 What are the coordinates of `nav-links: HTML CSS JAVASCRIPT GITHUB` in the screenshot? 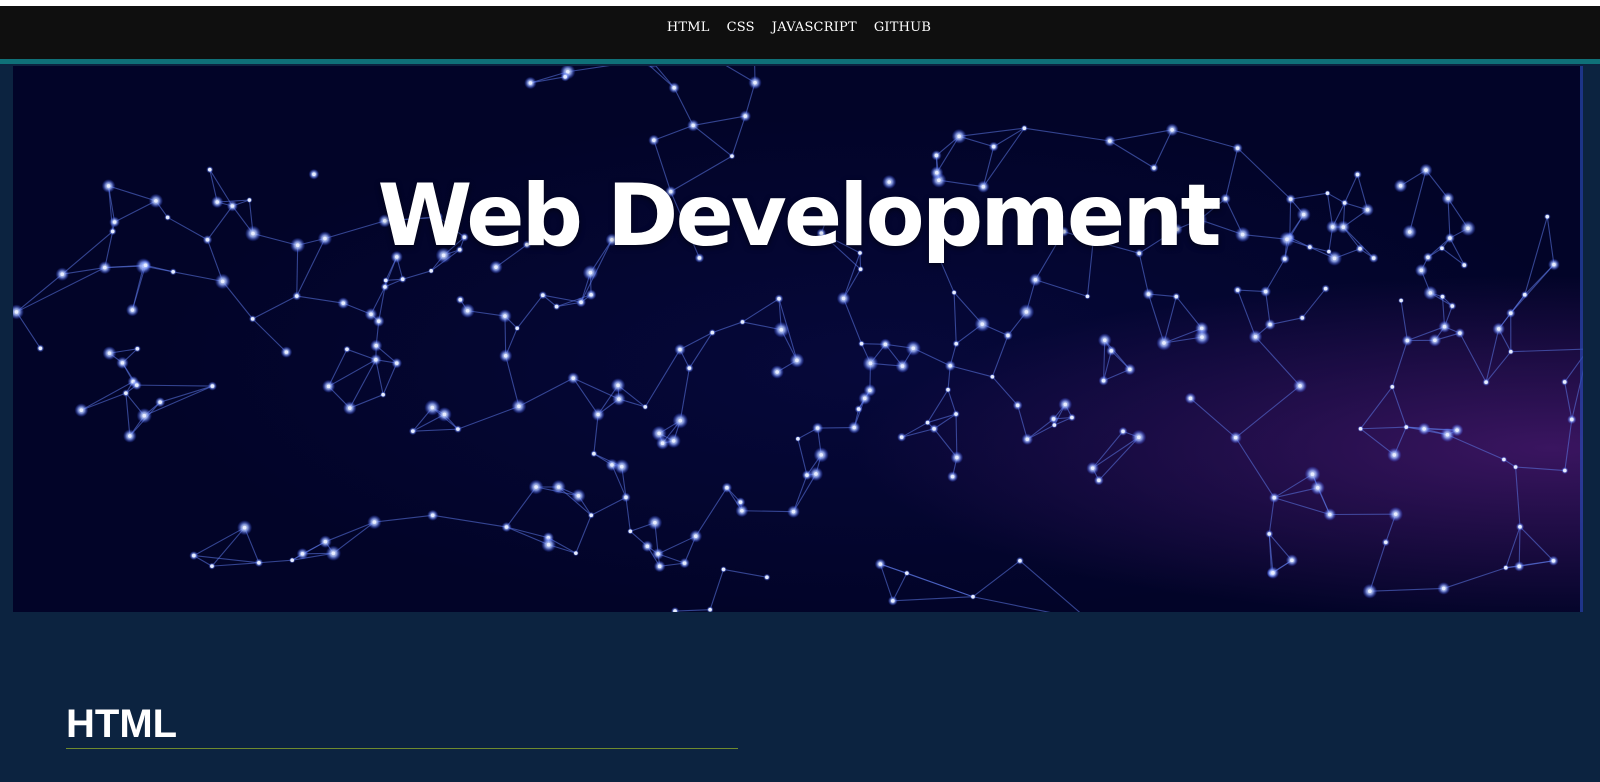 It's located at (799, 27).